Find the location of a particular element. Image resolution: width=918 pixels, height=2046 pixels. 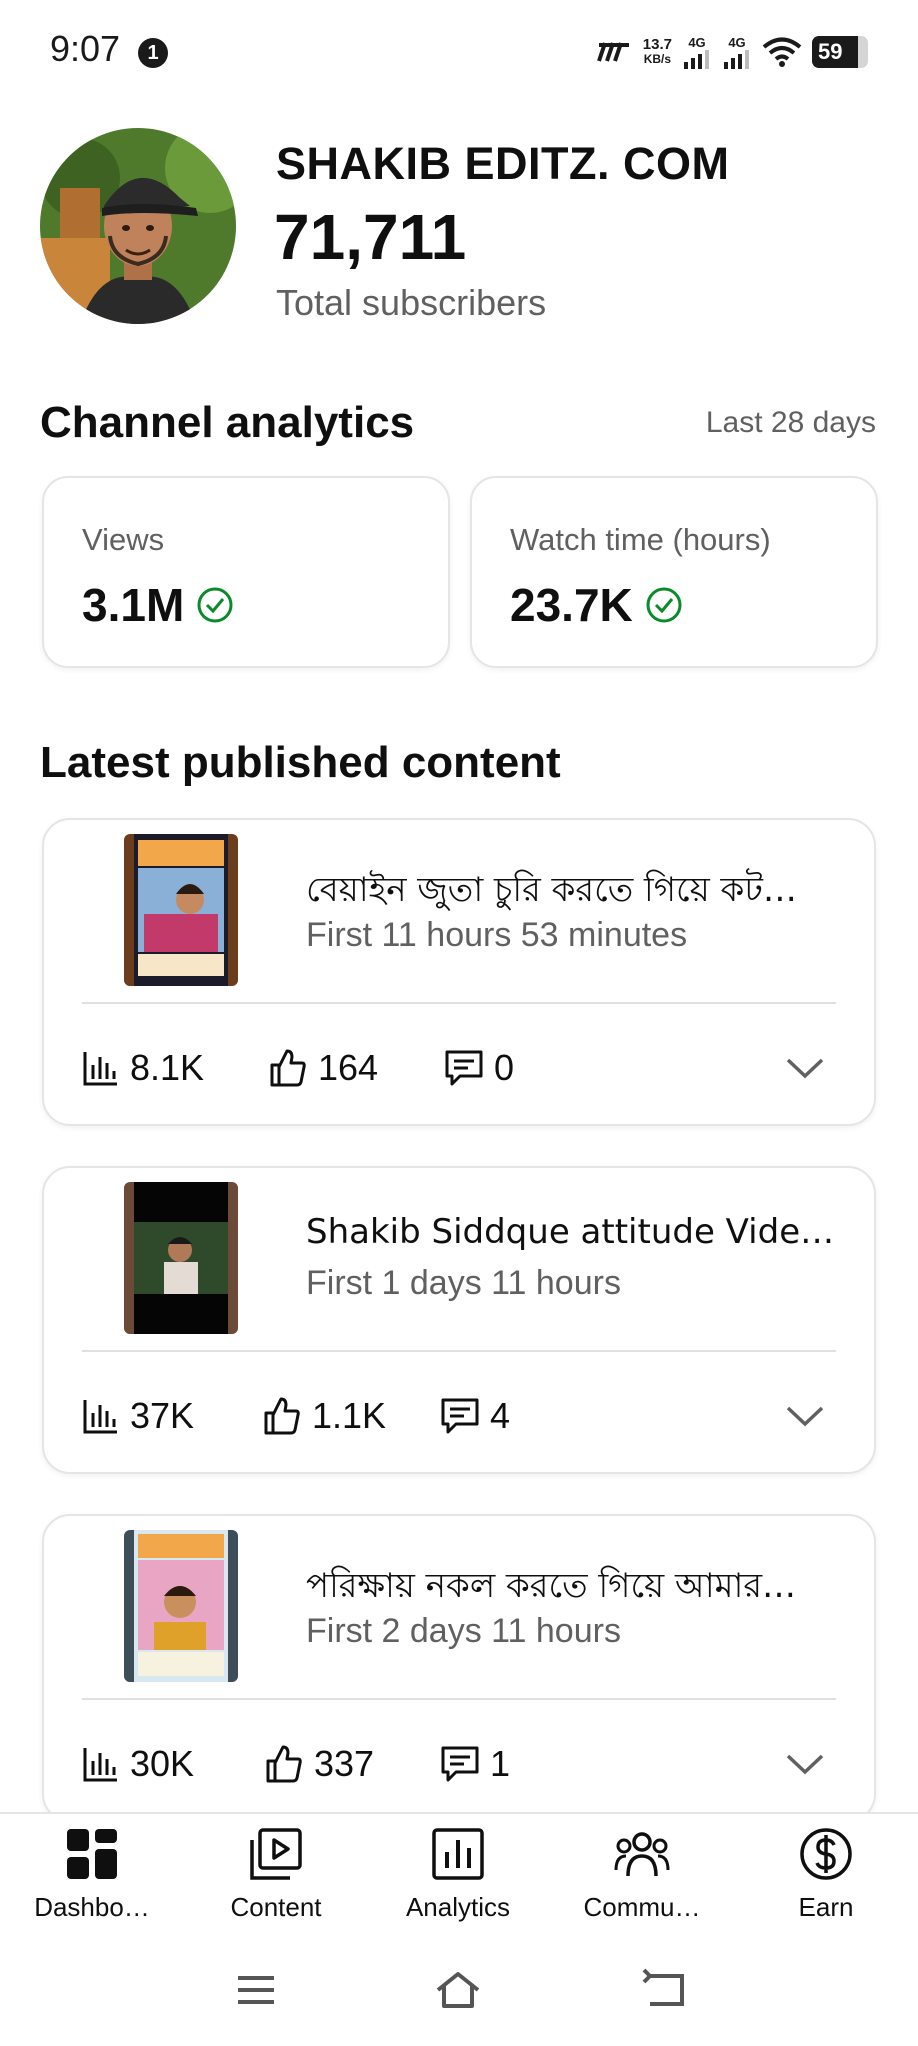

nav-item-content: Content is located at coordinates (276, 1878).